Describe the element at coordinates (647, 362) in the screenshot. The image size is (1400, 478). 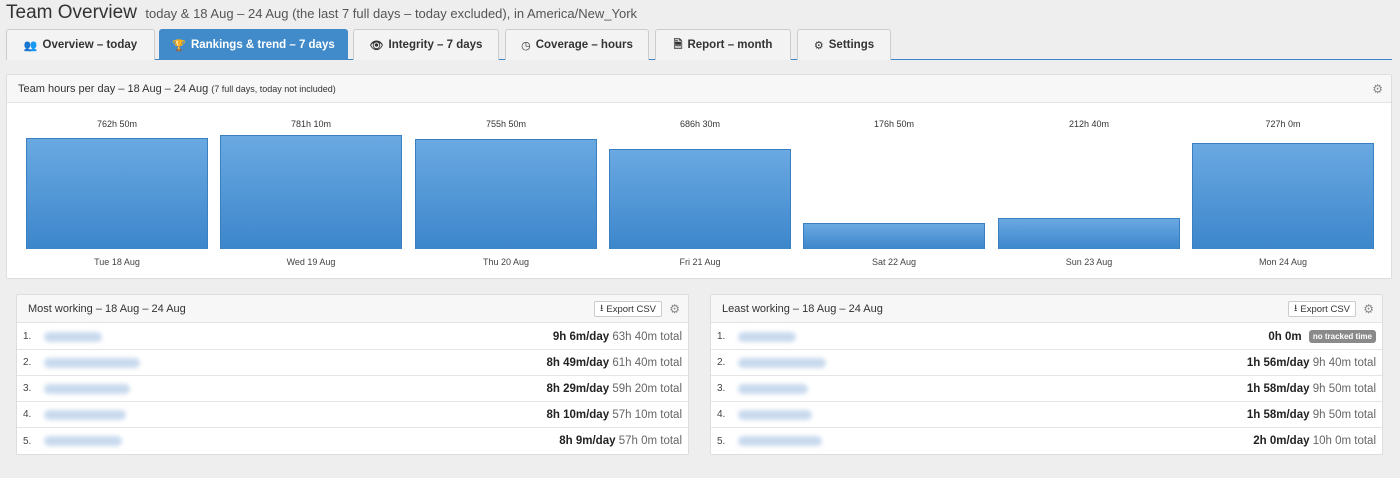
I see `total-value: 61h 40m total` at that location.